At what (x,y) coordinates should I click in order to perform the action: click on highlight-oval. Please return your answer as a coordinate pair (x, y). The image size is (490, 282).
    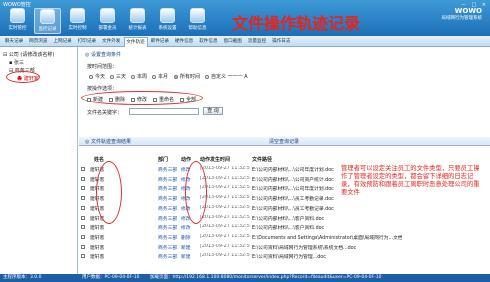
    Looking at the image, I should click on (23, 77).